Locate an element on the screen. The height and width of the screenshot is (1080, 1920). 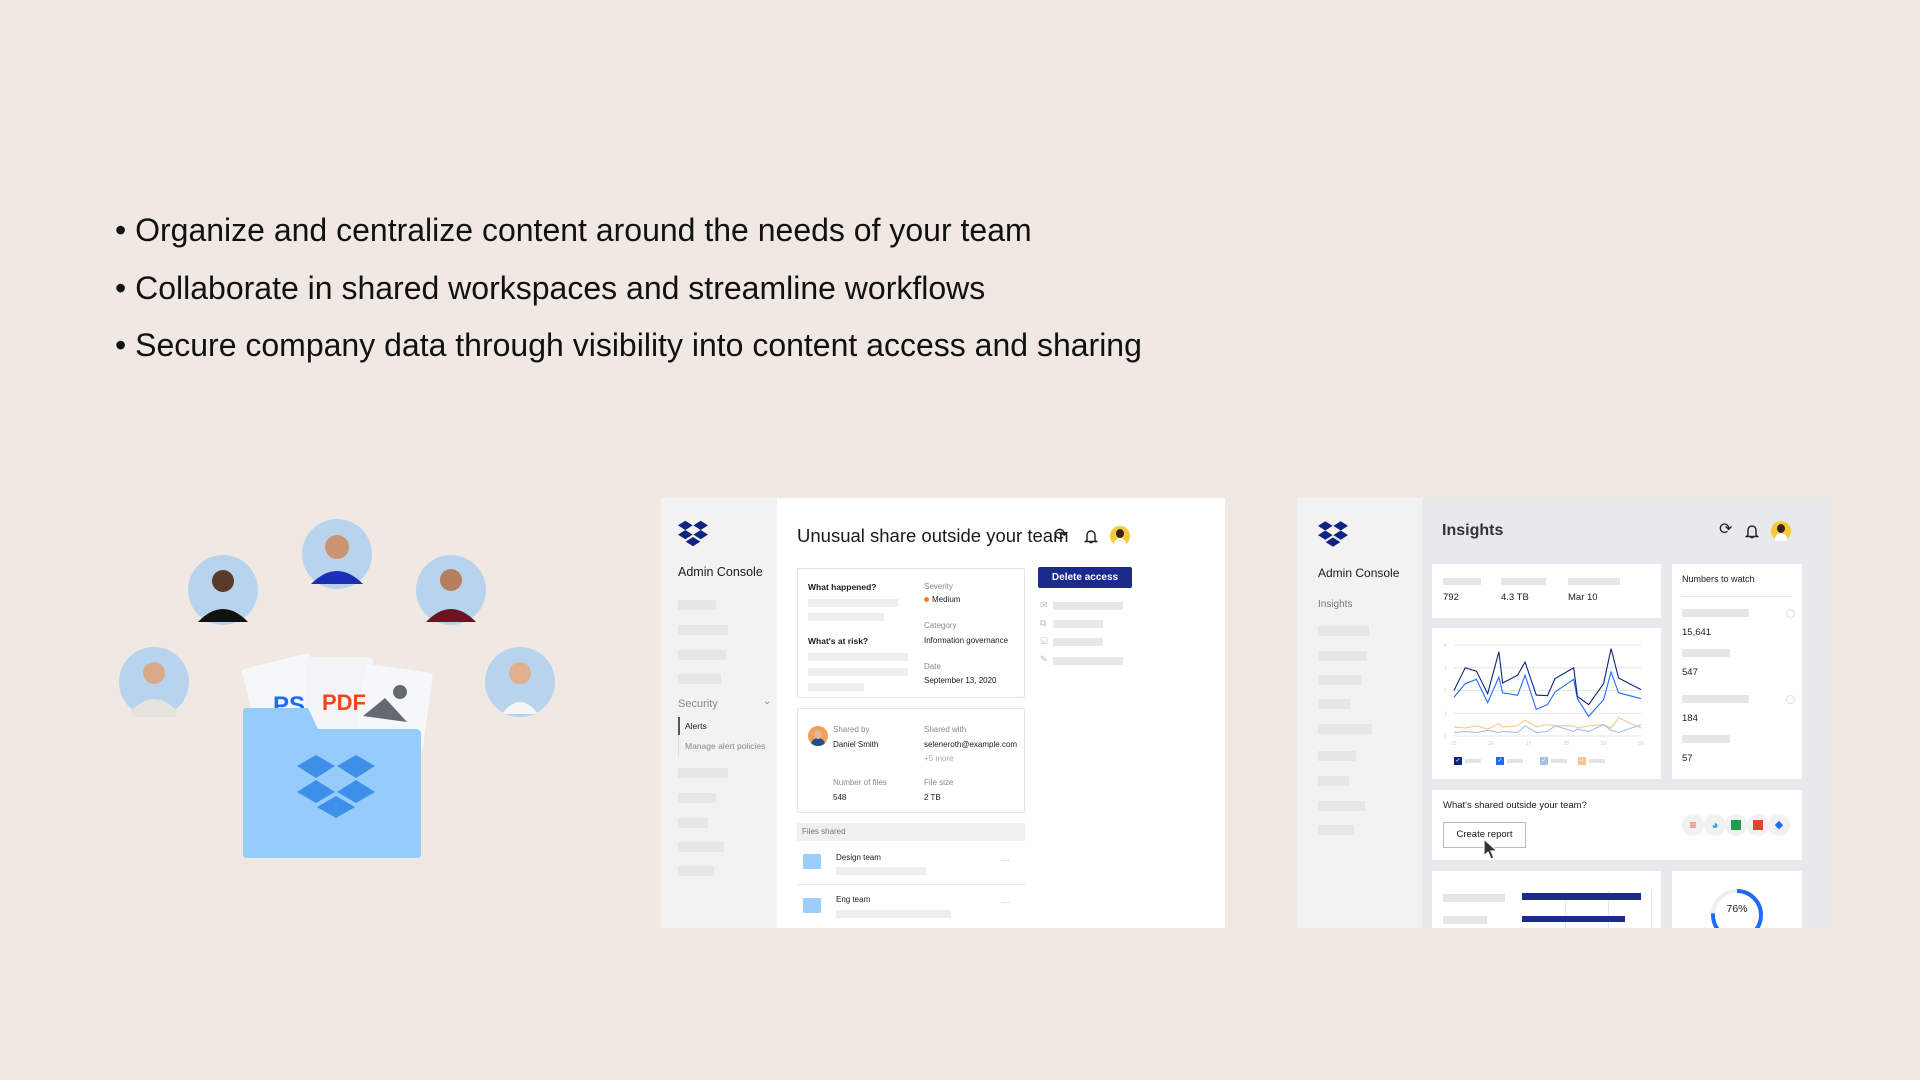
stat-label-placeholder is located at coordinates (1462, 581).